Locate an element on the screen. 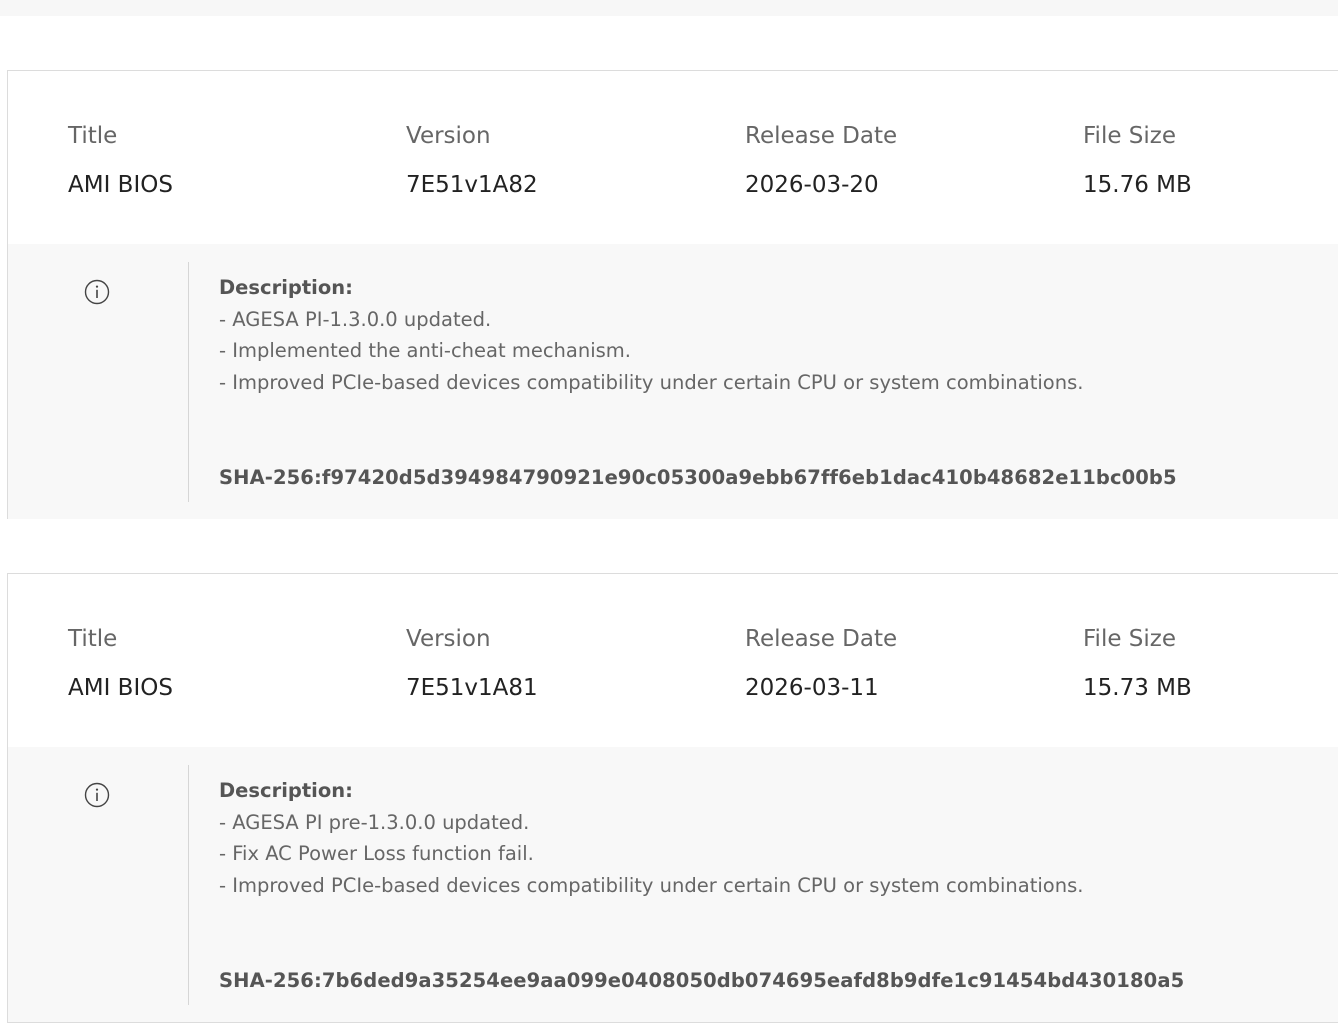  description-line: - Fix AC Power Loss function fail. is located at coordinates (376, 853).